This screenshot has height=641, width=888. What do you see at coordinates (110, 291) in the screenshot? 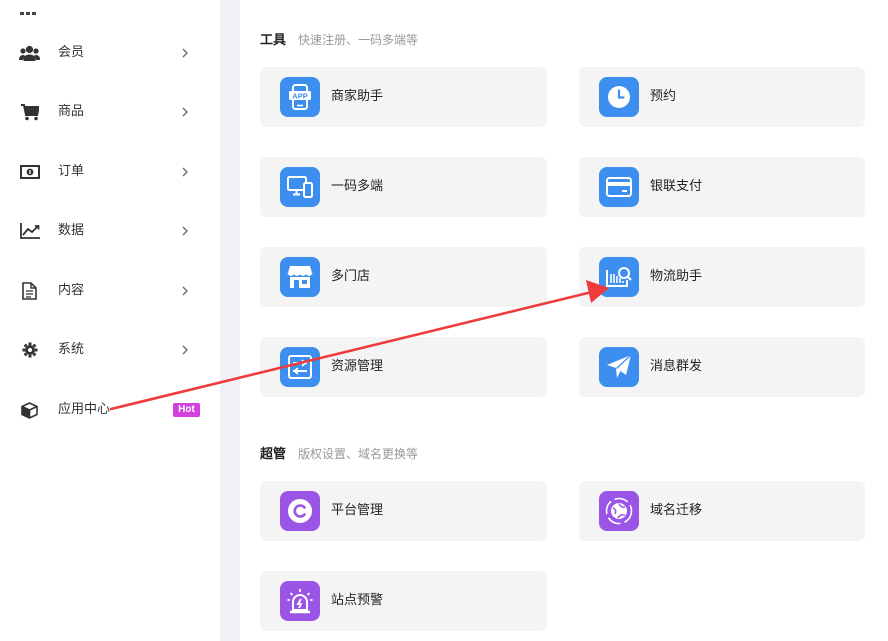
I see `sidebar-item-content: 内容` at bounding box center [110, 291].